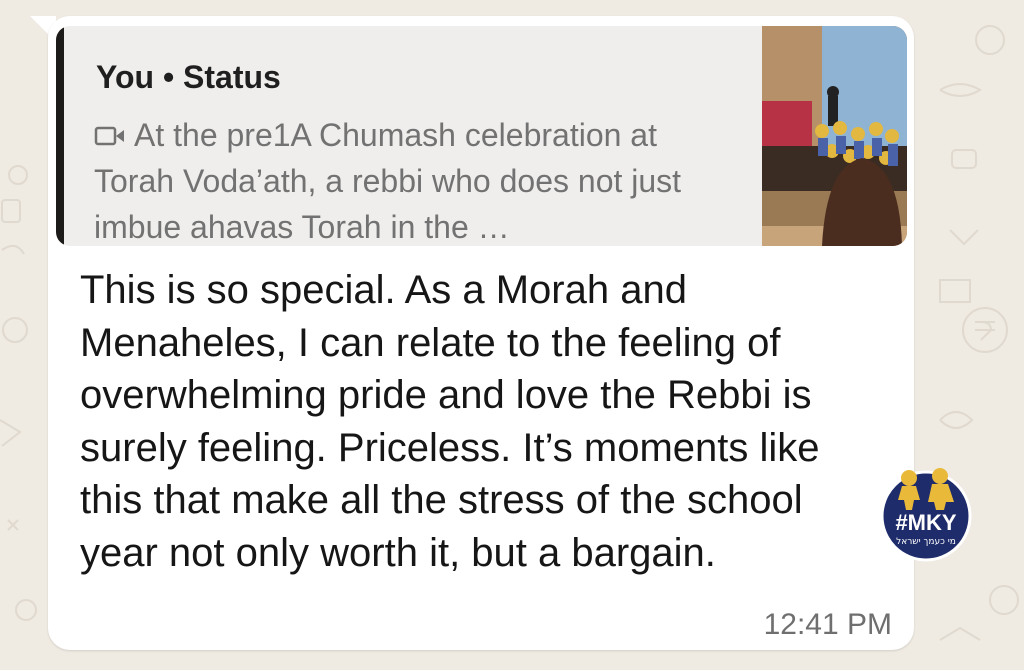 The width and height of the screenshot is (1024, 670). What do you see at coordinates (110, 129) in the screenshot?
I see `video-camera-icon` at bounding box center [110, 129].